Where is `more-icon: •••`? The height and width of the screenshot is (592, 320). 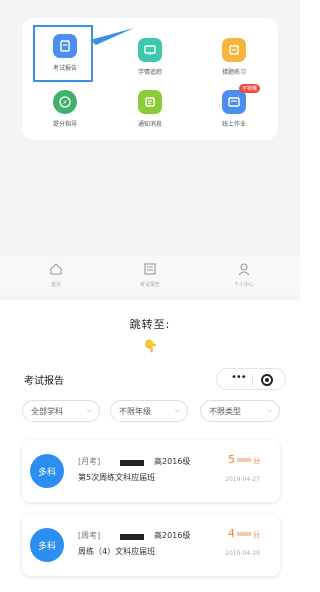 more-icon: ••• is located at coordinates (239, 377).